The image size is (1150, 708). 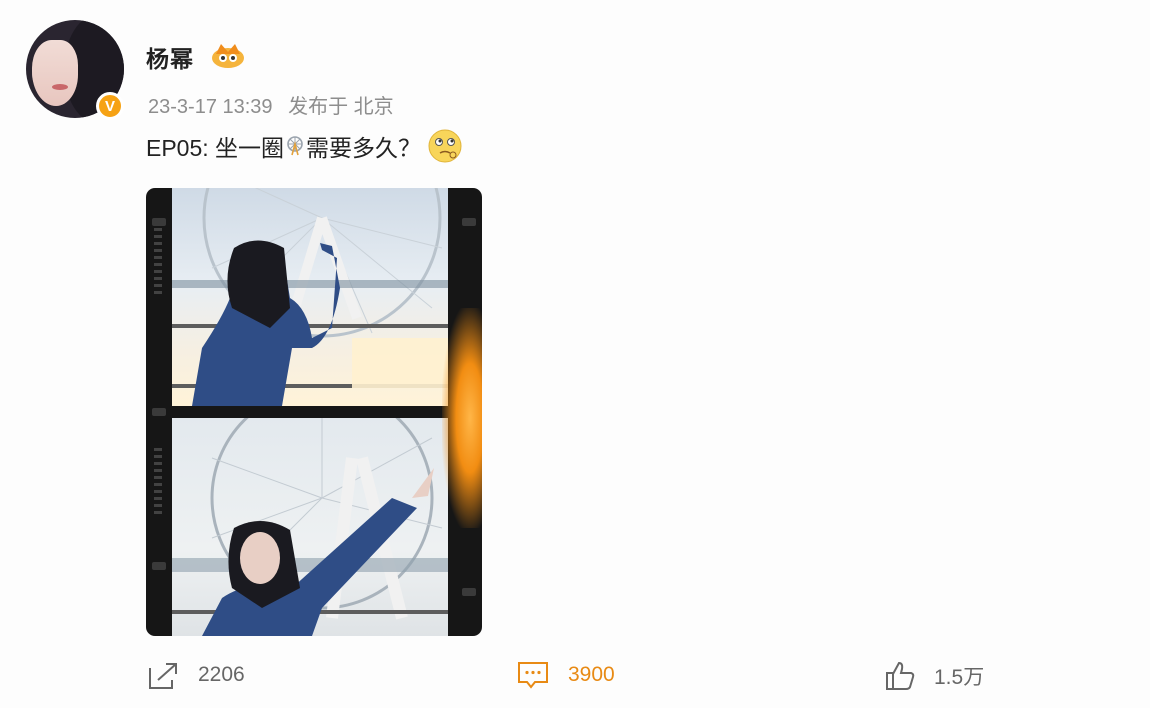 I want to click on film-frame-top, so click(x=310, y=297).